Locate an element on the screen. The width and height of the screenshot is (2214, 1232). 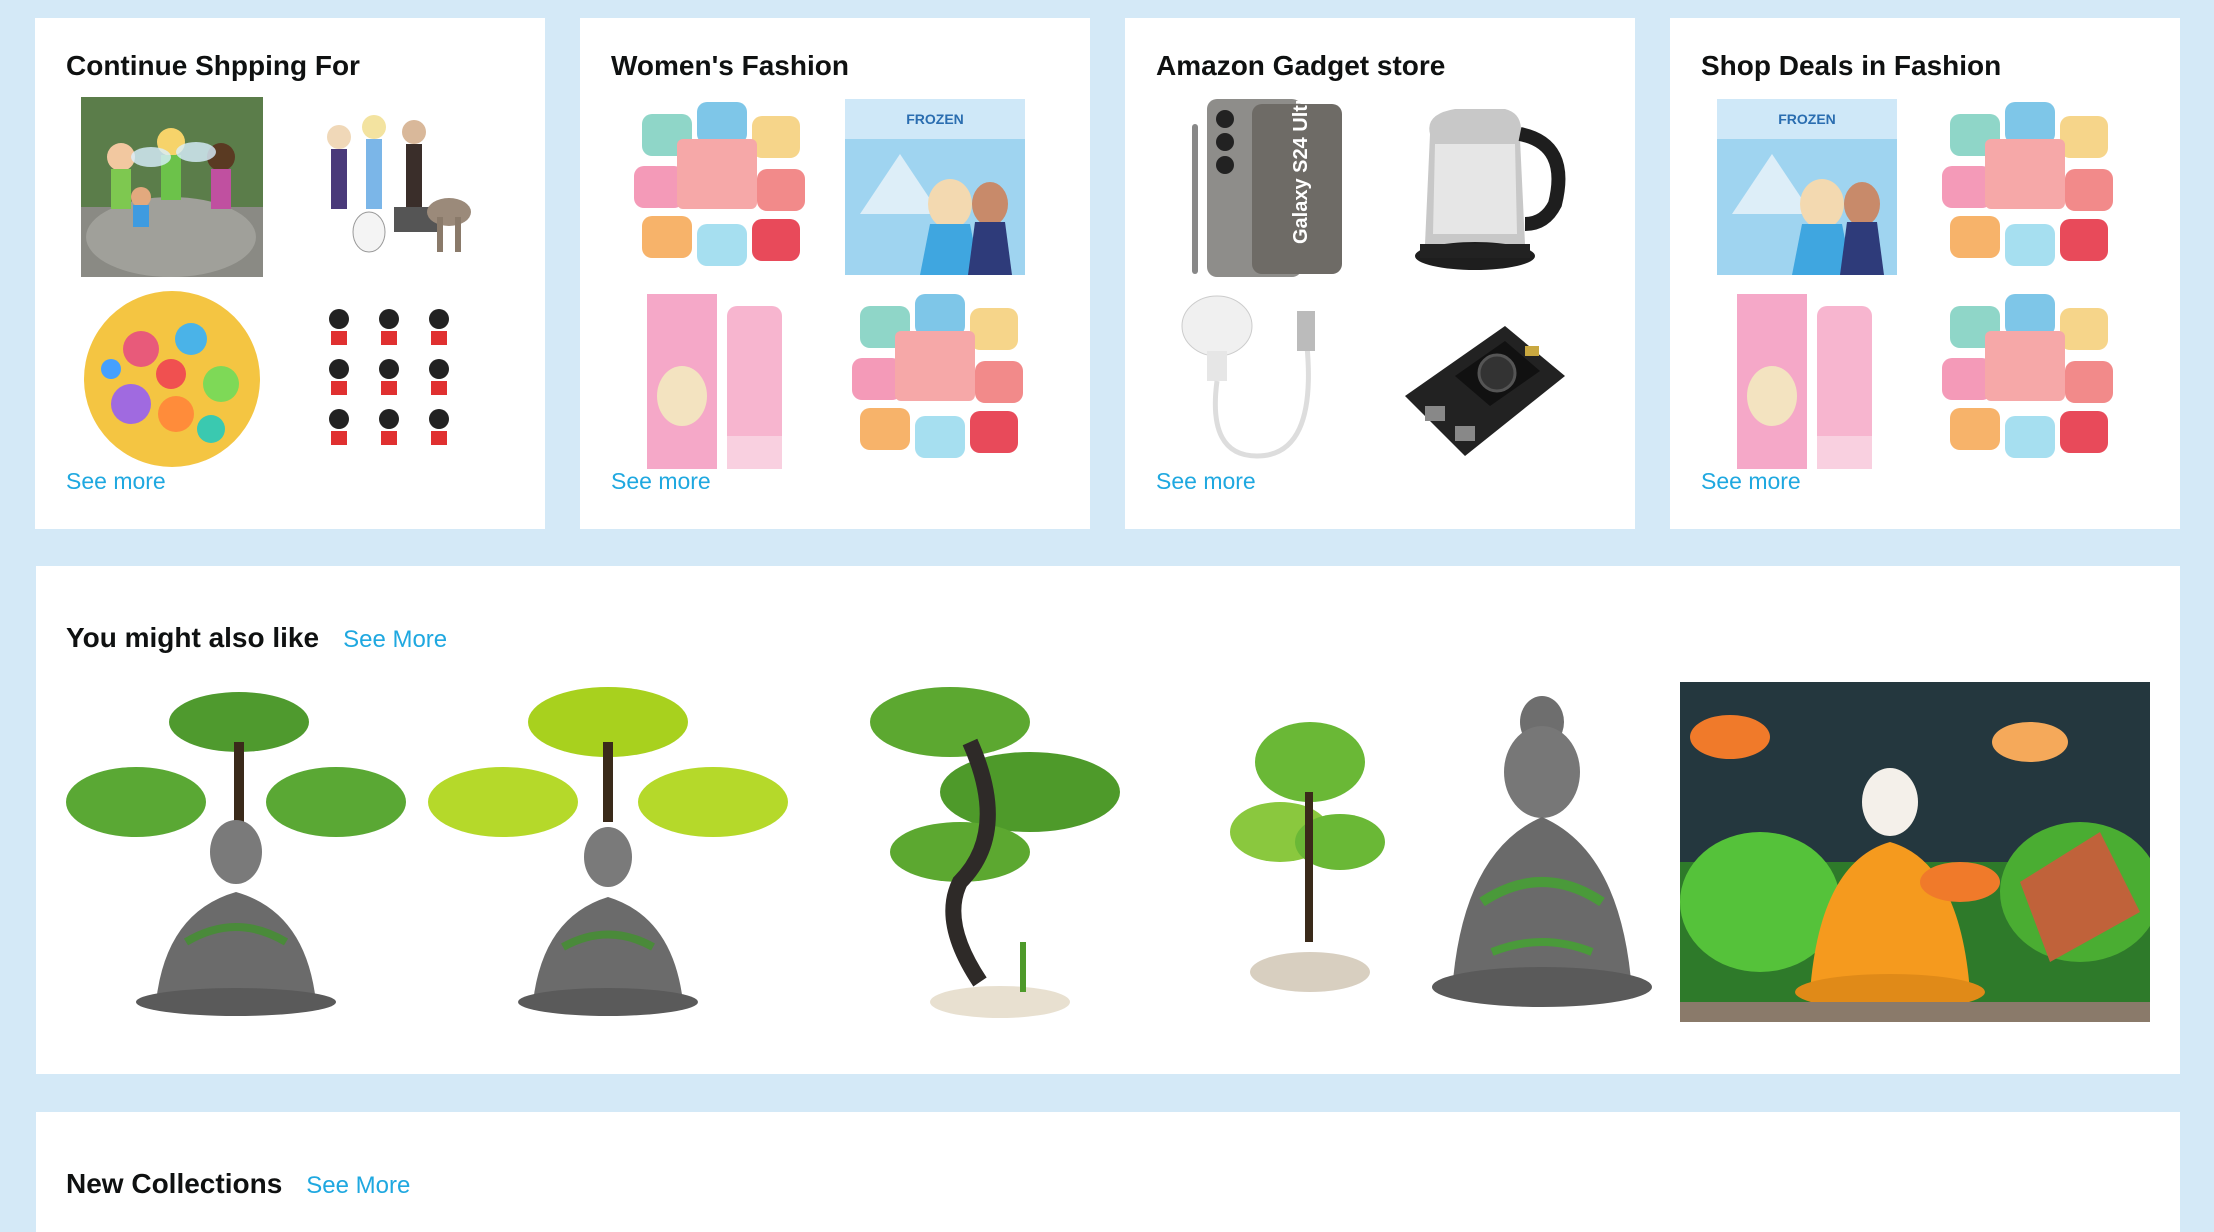
card-deals-fashion: Shop Deals in Fashion FROZEN See more is located at coordinates (1925, 273).